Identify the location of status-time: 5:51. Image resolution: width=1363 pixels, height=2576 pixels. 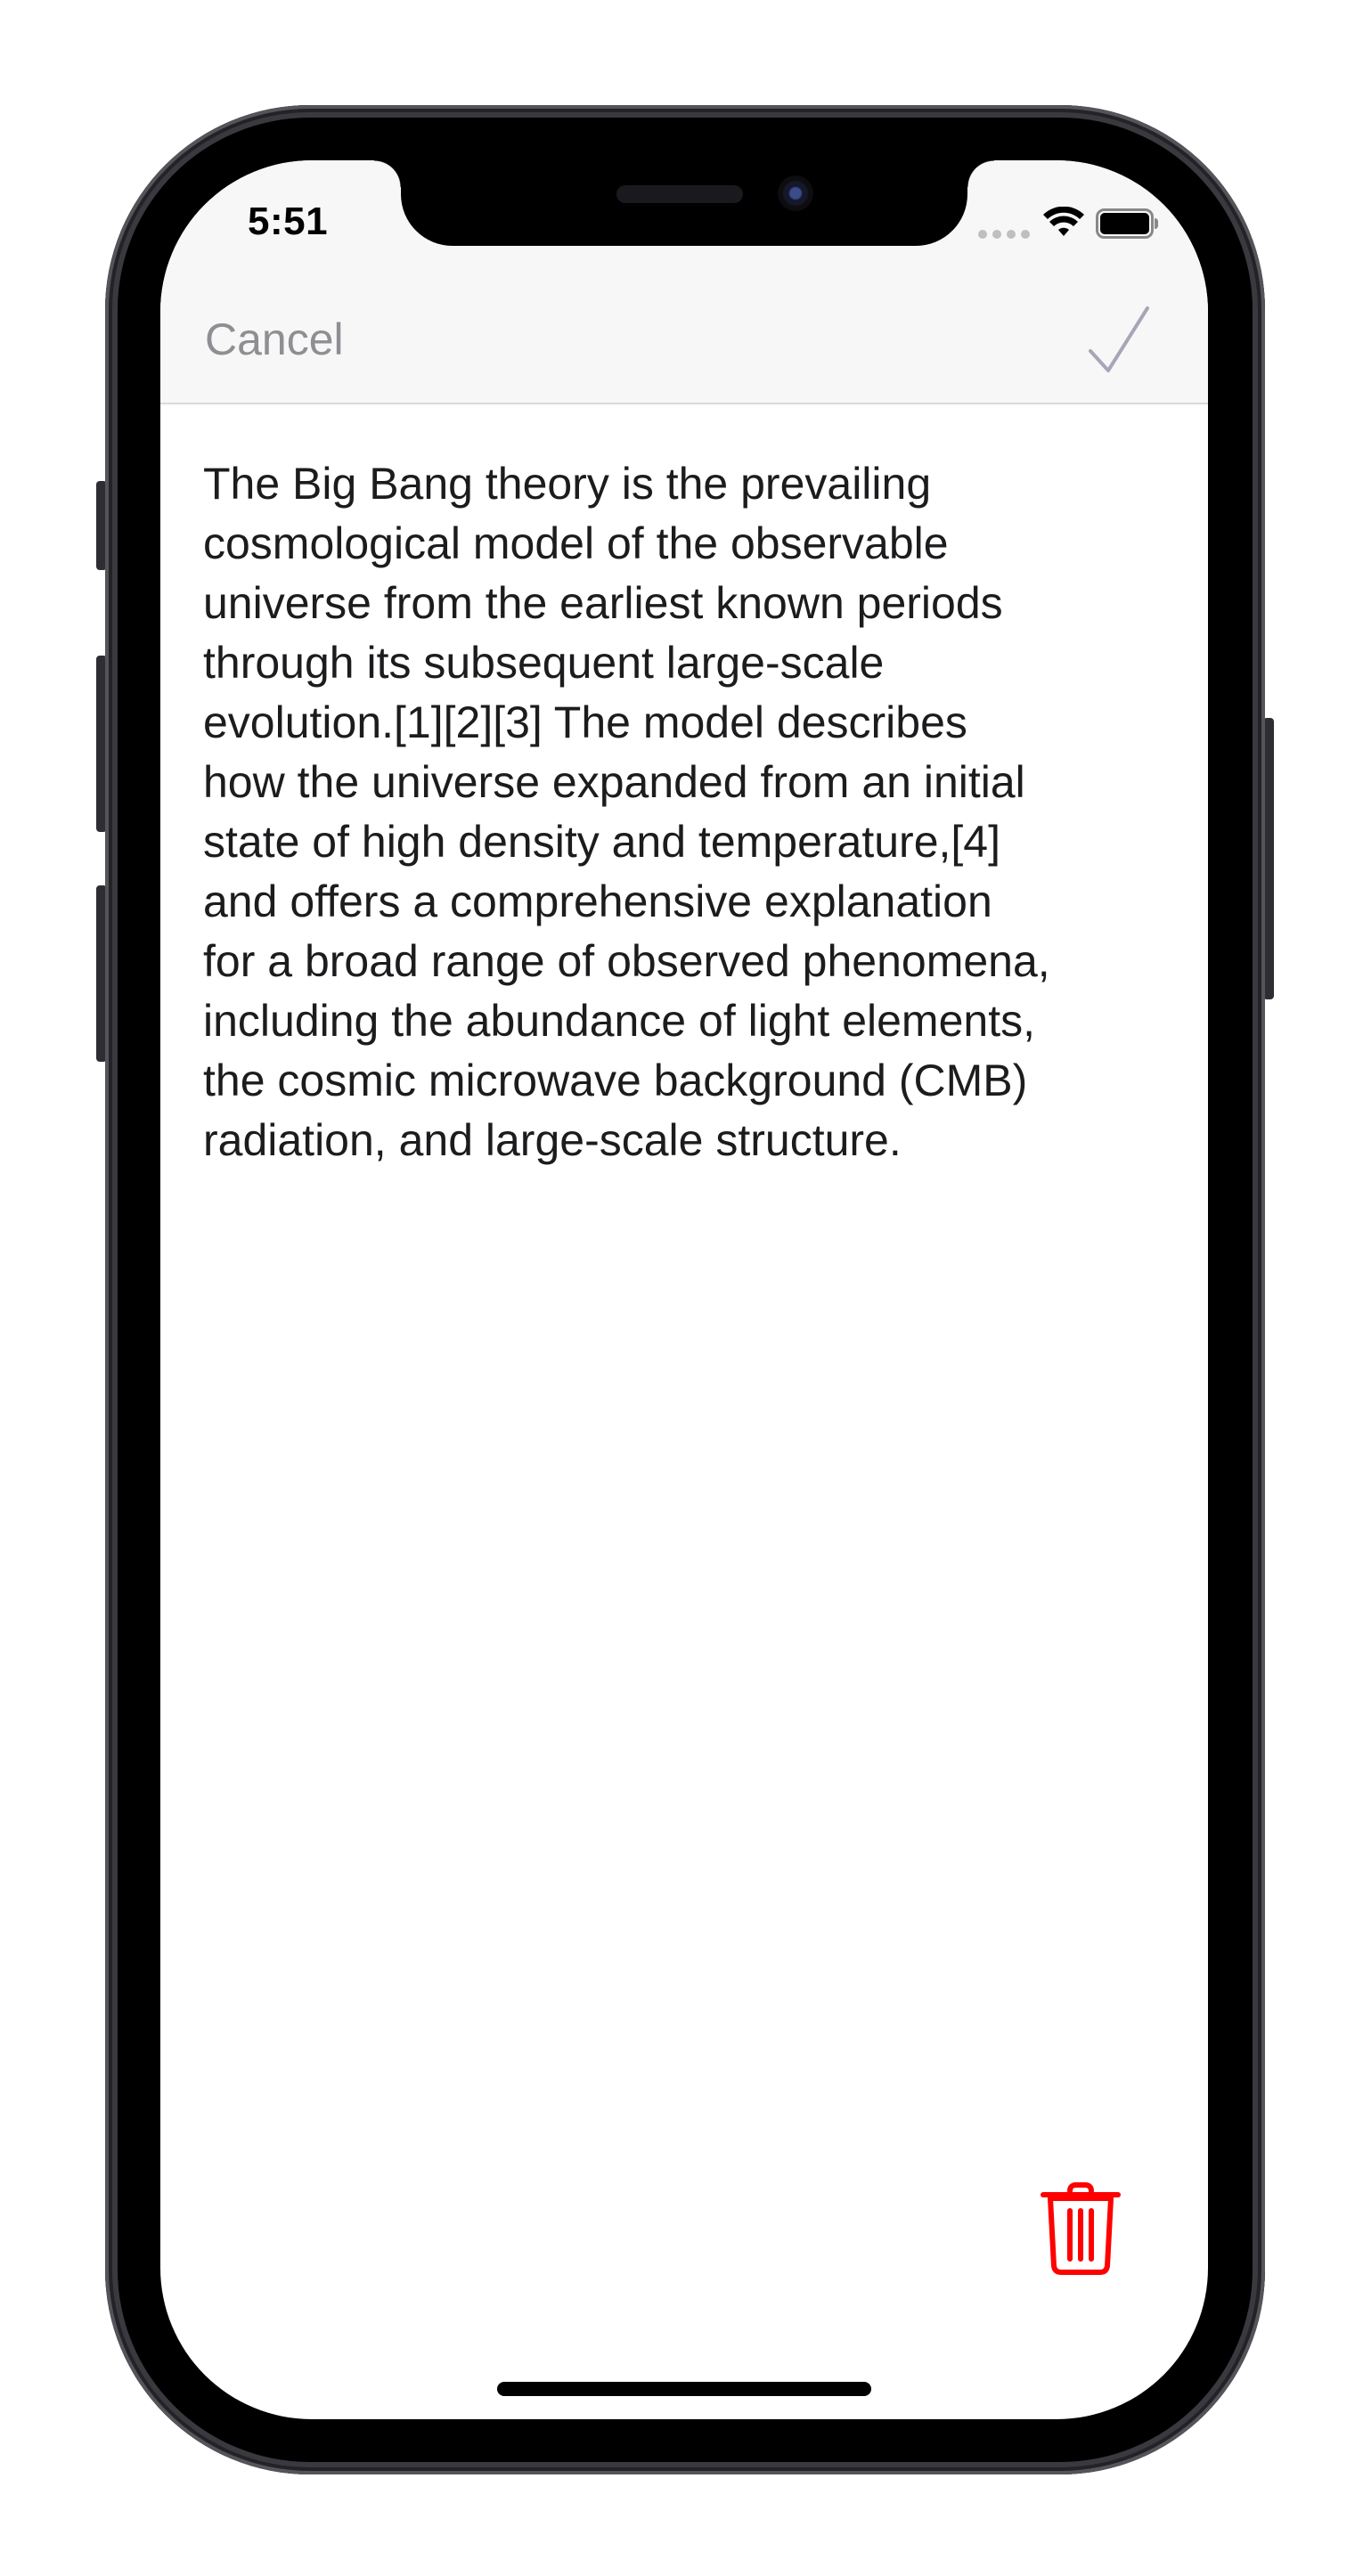
(289, 222).